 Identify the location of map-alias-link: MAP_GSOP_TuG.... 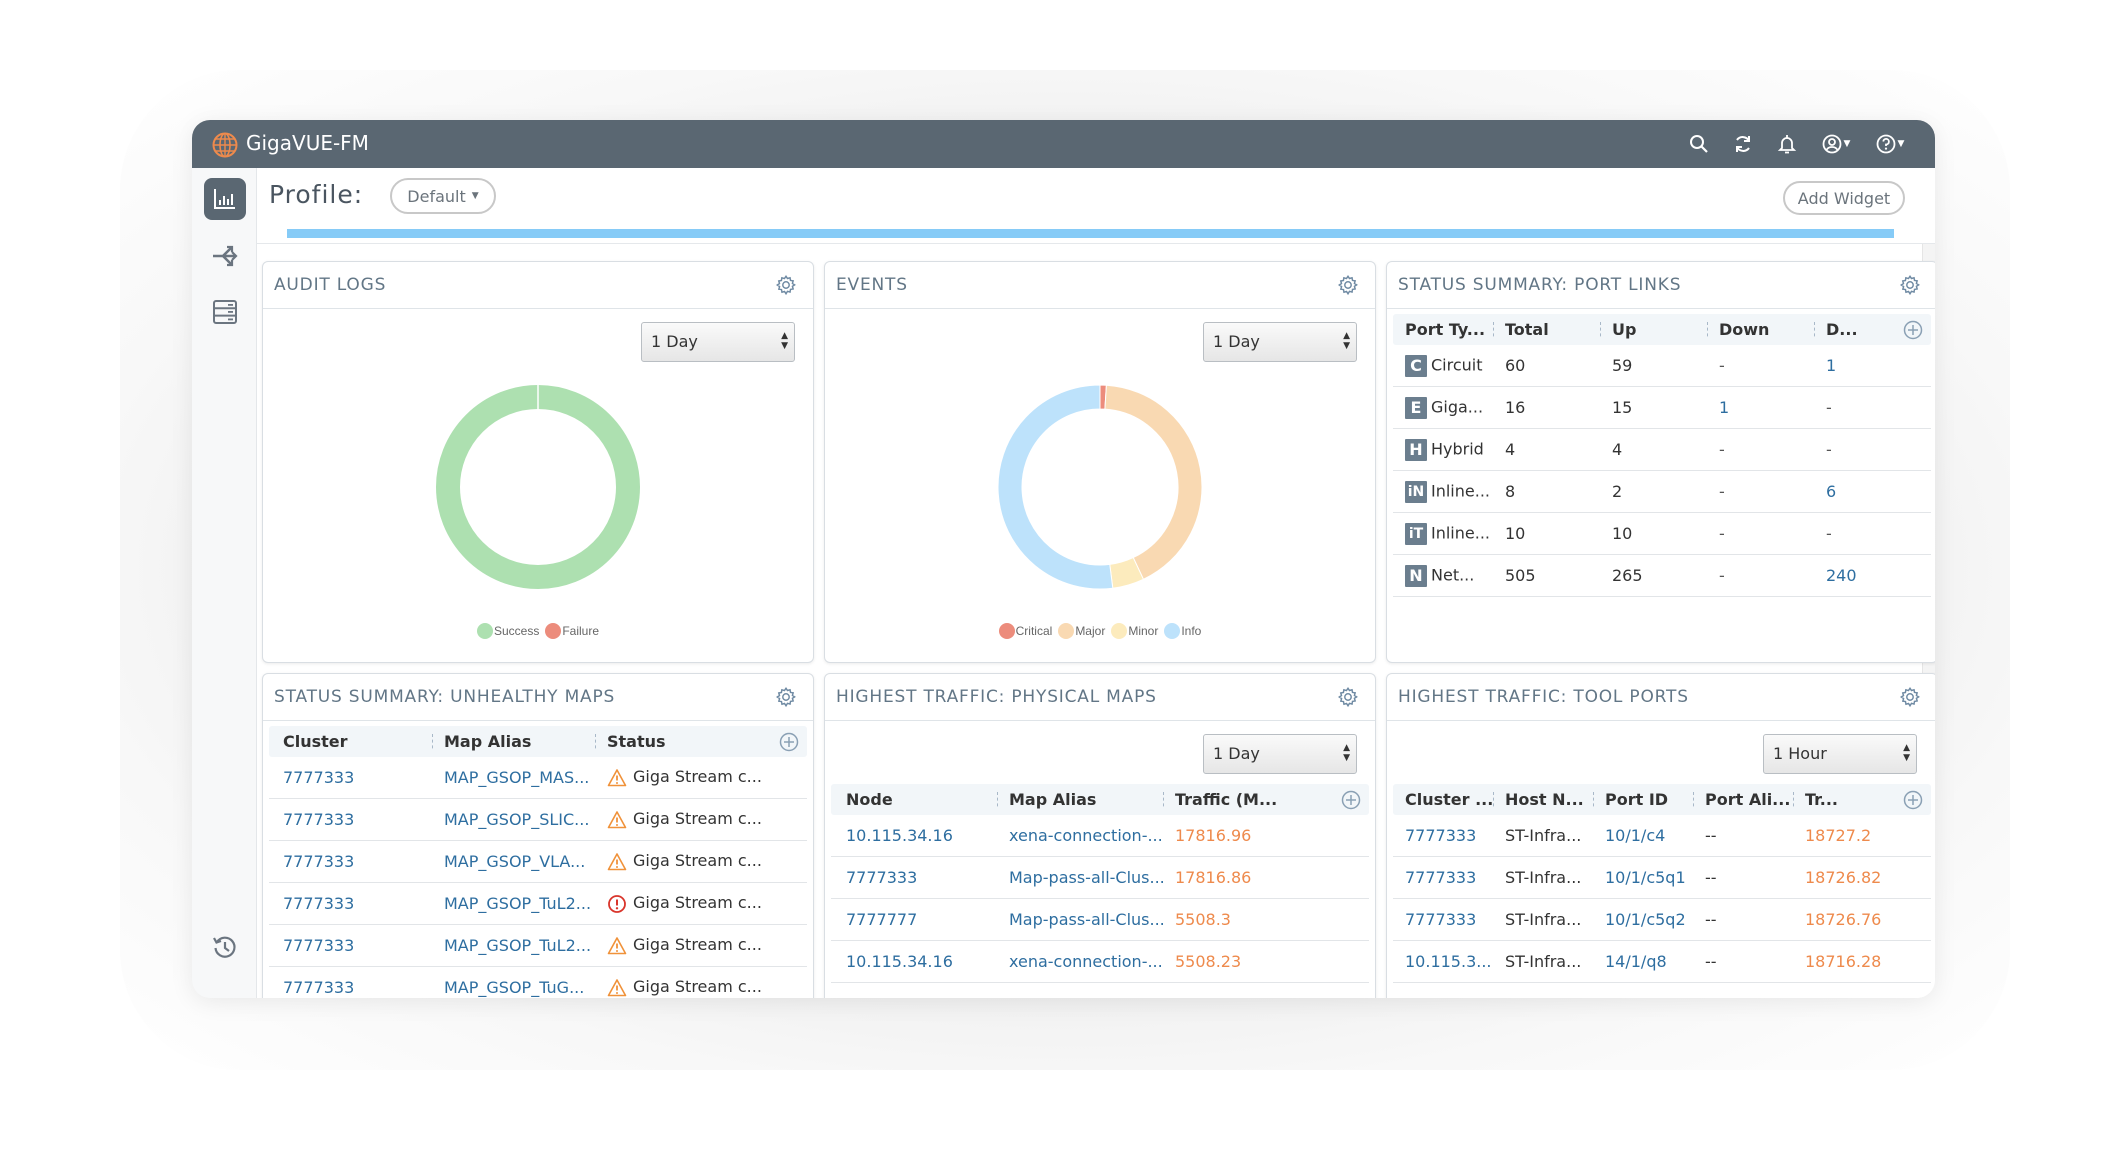
(513, 987).